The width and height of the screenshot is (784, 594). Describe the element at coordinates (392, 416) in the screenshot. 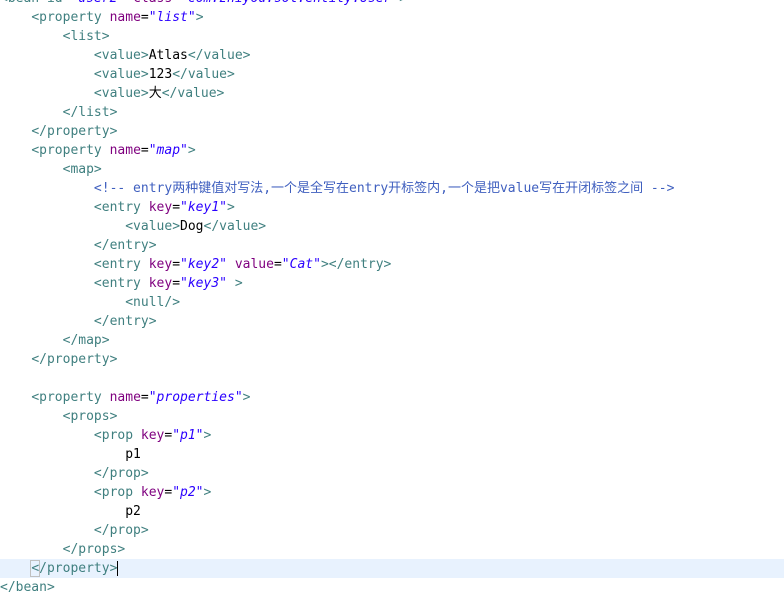

I see `code-line: <props>` at that location.